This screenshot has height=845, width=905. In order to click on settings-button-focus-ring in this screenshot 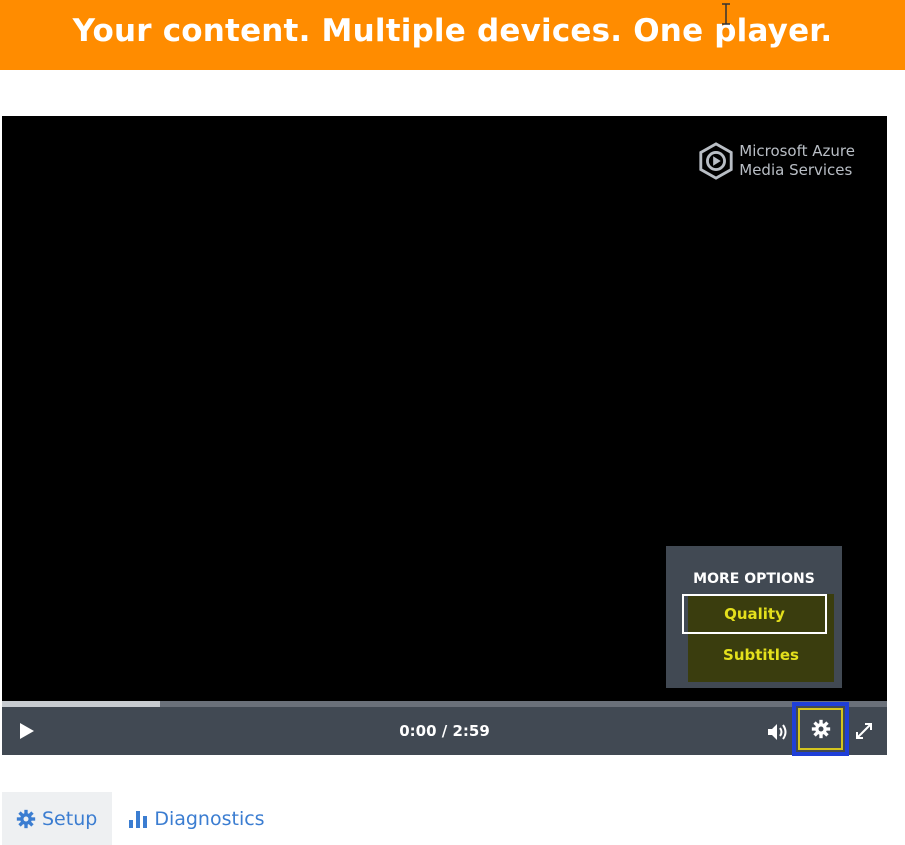, I will do `click(820, 729)`.